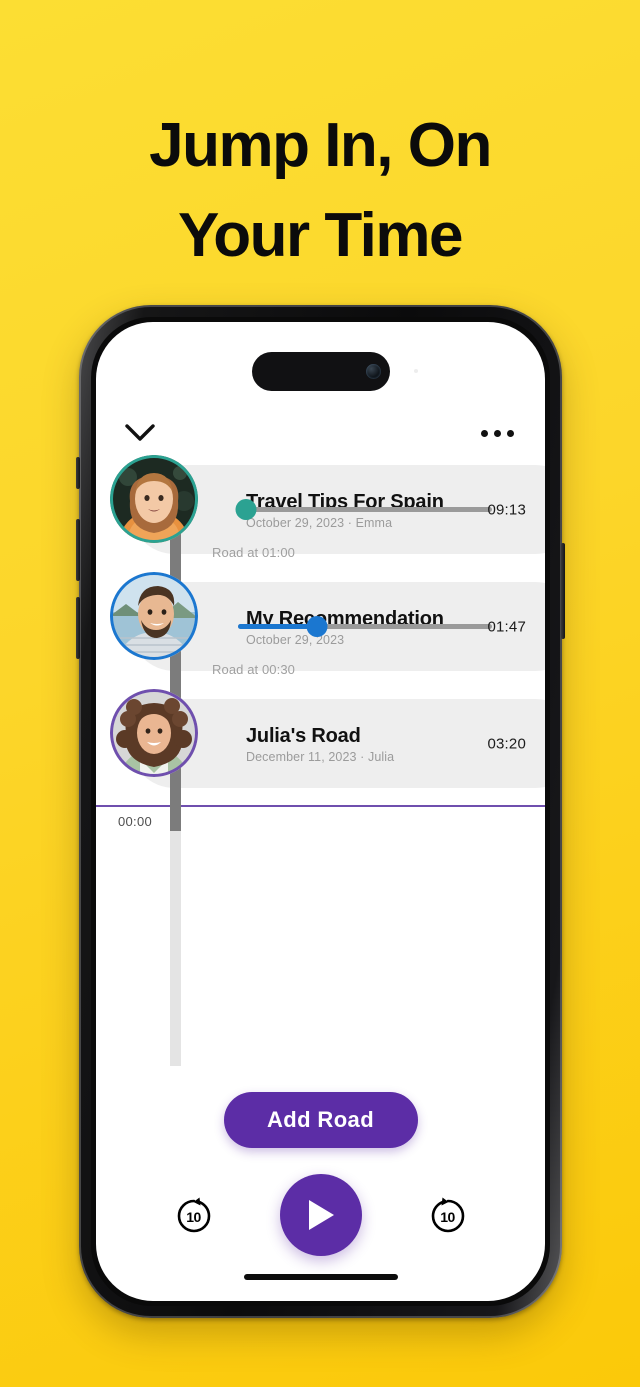 The image size is (640, 1387). Describe the element at coordinates (320, 235) in the screenshot. I see `headline-line-2: Your Time` at that location.